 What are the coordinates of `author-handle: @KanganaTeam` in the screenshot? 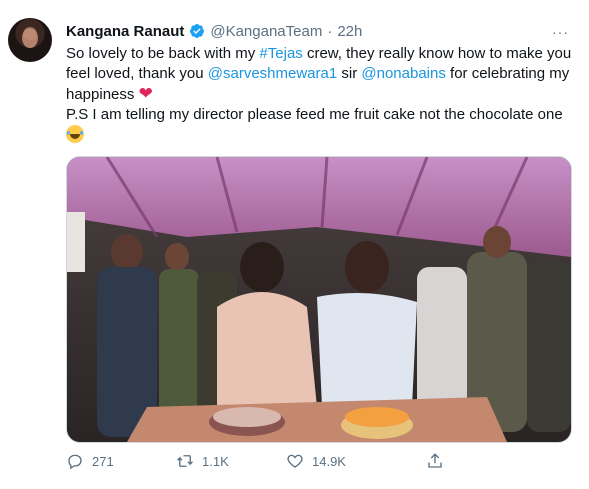 It's located at (266, 31).